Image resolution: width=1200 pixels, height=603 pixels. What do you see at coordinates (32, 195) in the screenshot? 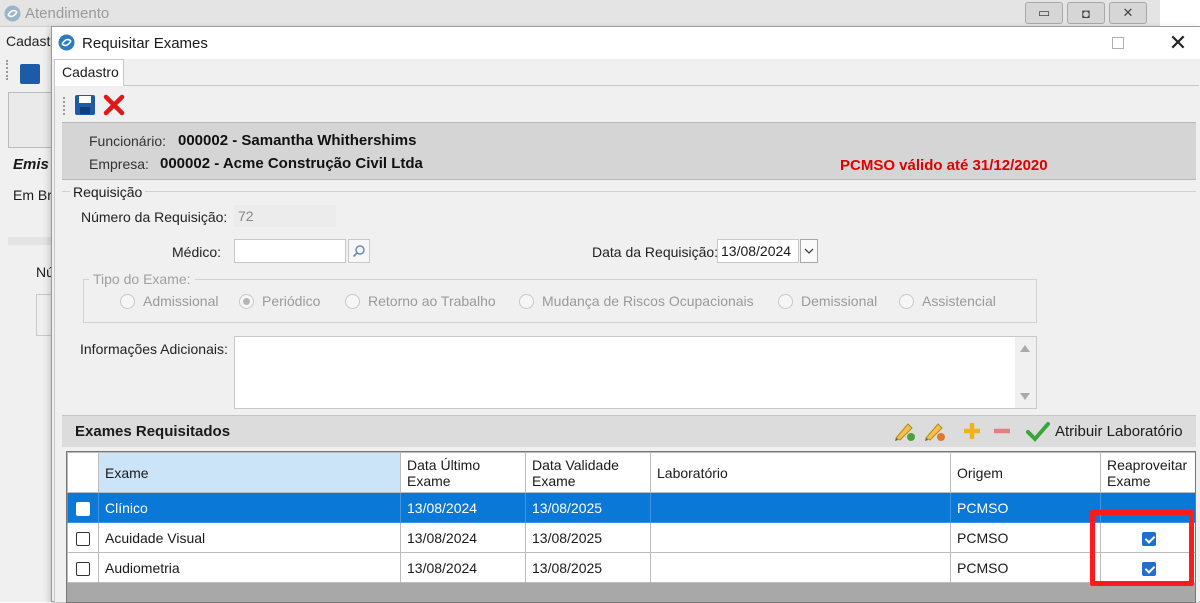
I see `background-em-br-label: Em Br` at bounding box center [32, 195].